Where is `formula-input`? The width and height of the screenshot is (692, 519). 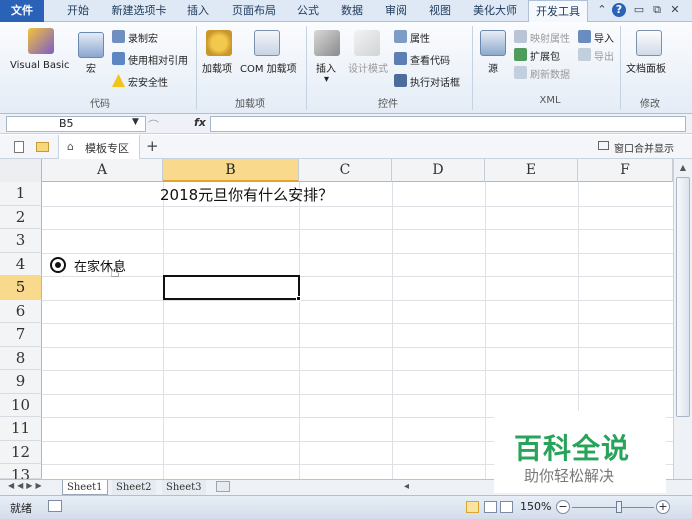 formula-input is located at coordinates (448, 124).